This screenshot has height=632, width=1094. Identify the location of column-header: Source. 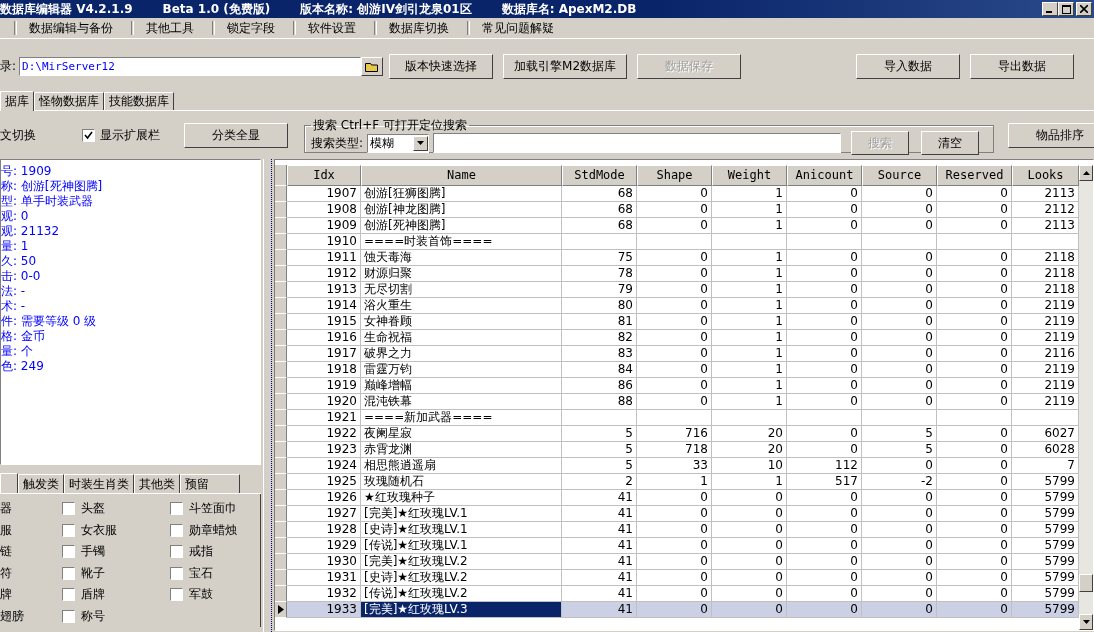
(899, 175).